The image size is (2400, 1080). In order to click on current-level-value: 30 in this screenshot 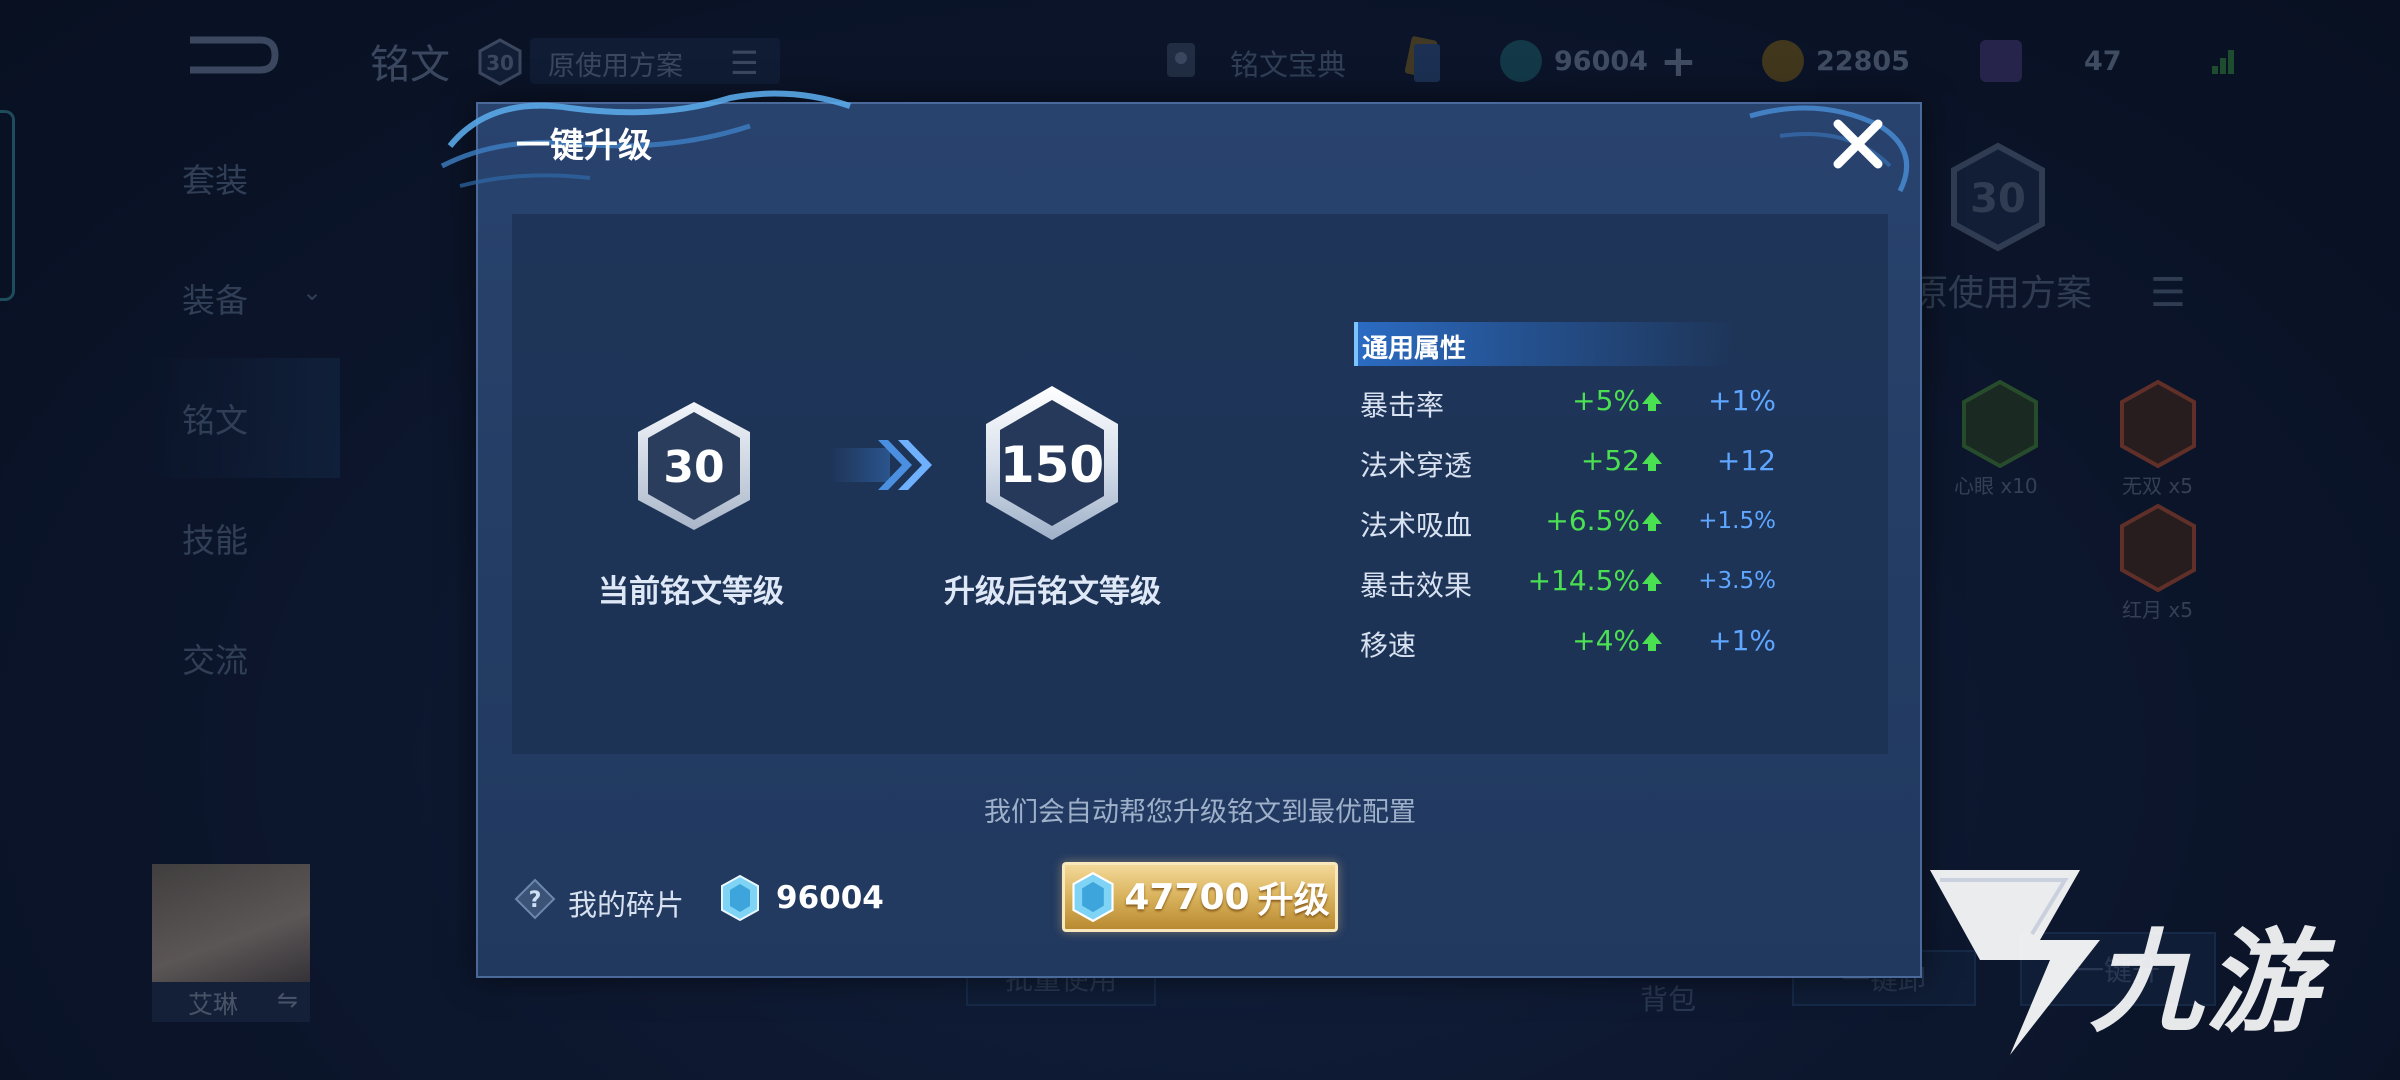, I will do `click(693, 467)`.